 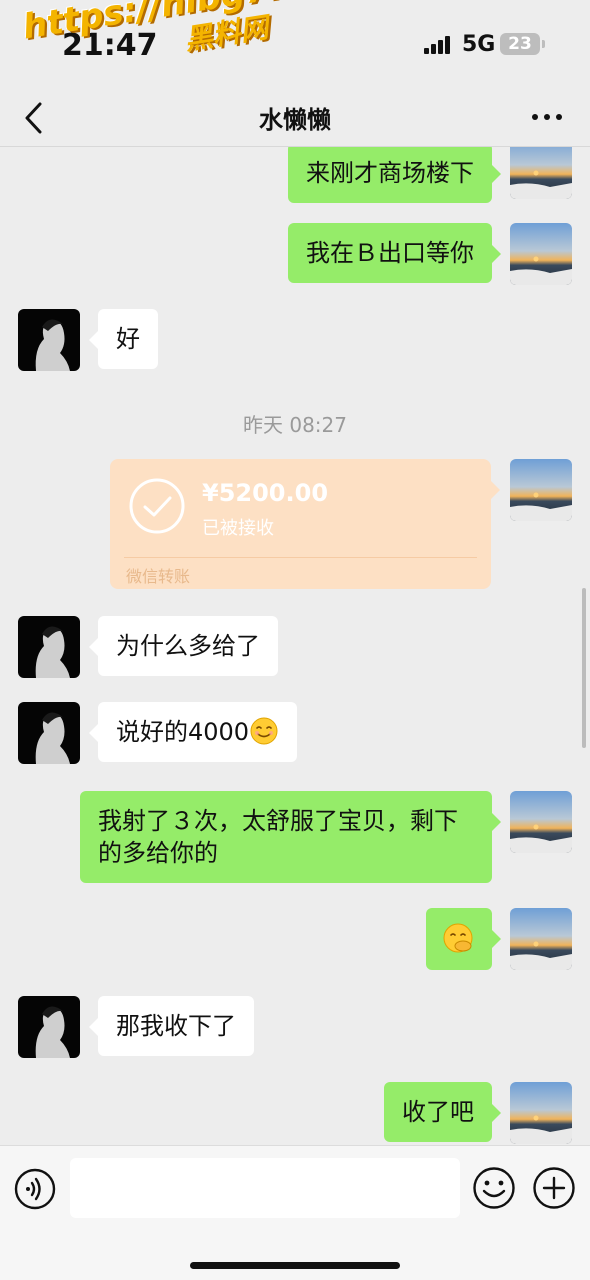 I want to click on message-text: 说好的4000, so click(x=183, y=732).